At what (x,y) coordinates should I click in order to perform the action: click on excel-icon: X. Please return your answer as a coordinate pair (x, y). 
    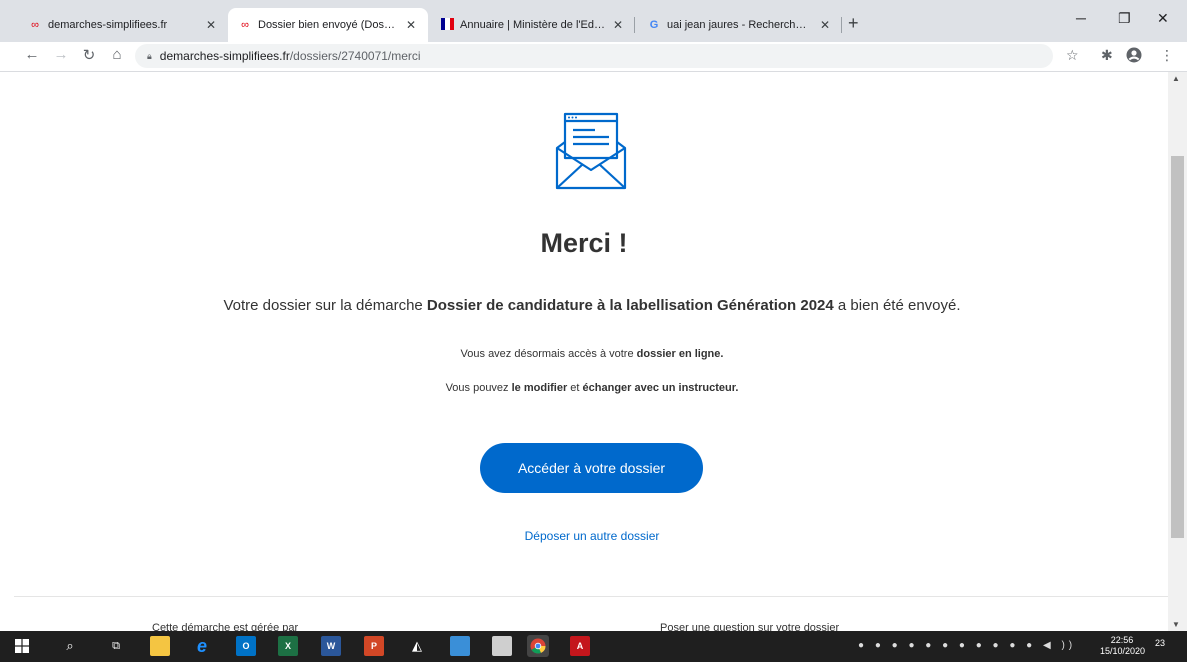
    Looking at the image, I should click on (288, 646).